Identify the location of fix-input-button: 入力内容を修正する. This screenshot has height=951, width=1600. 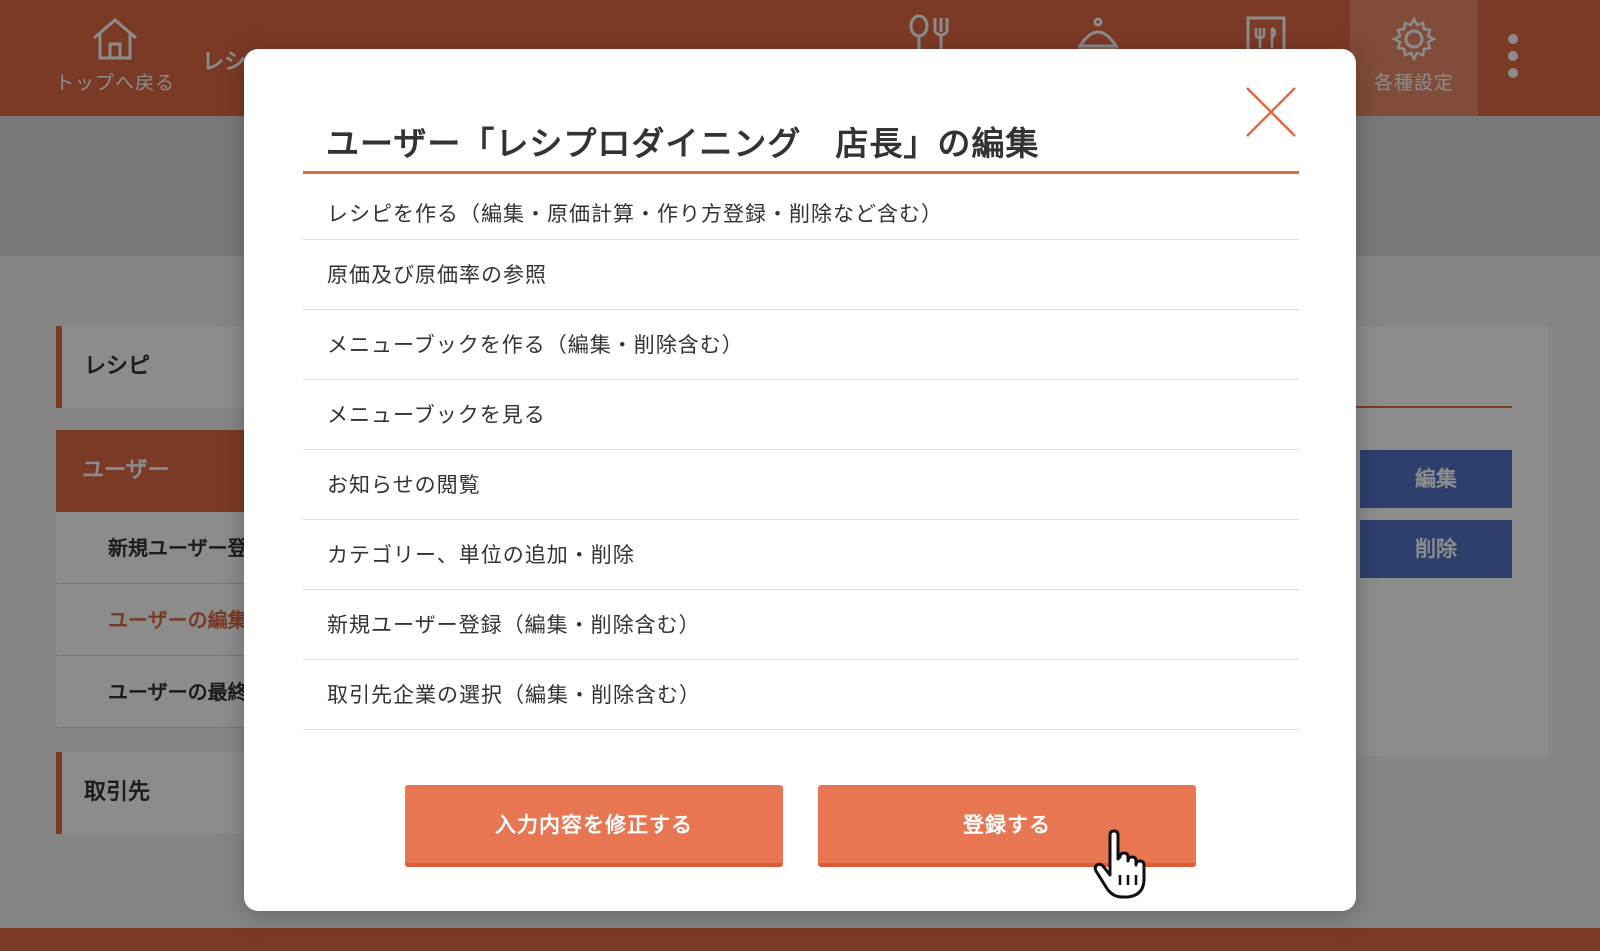
(594, 826).